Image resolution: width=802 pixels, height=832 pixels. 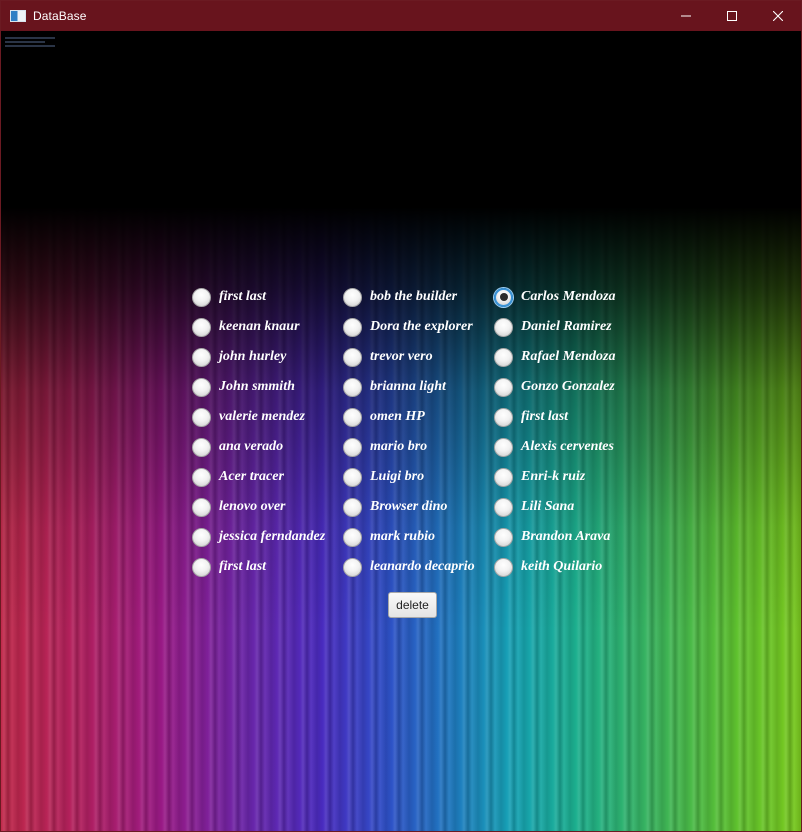 I want to click on minimize-button, so click(x=686, y=16).